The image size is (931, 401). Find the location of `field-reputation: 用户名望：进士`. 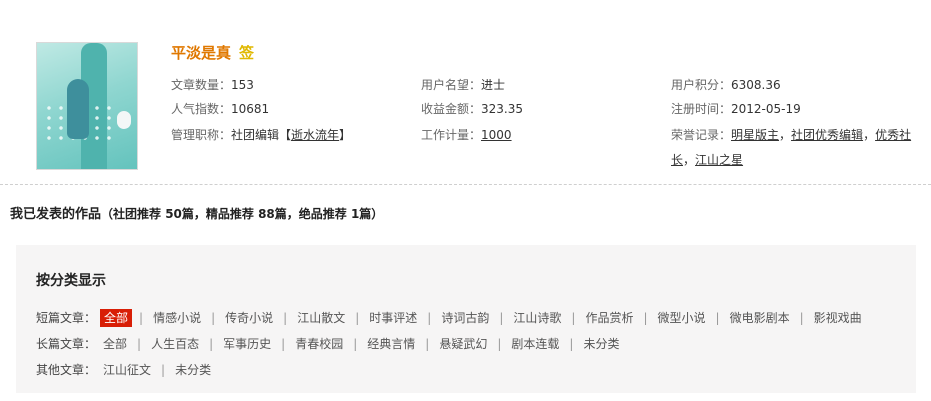

field-reputation: 用户名望：进士 is located at coordinates (463, 85).